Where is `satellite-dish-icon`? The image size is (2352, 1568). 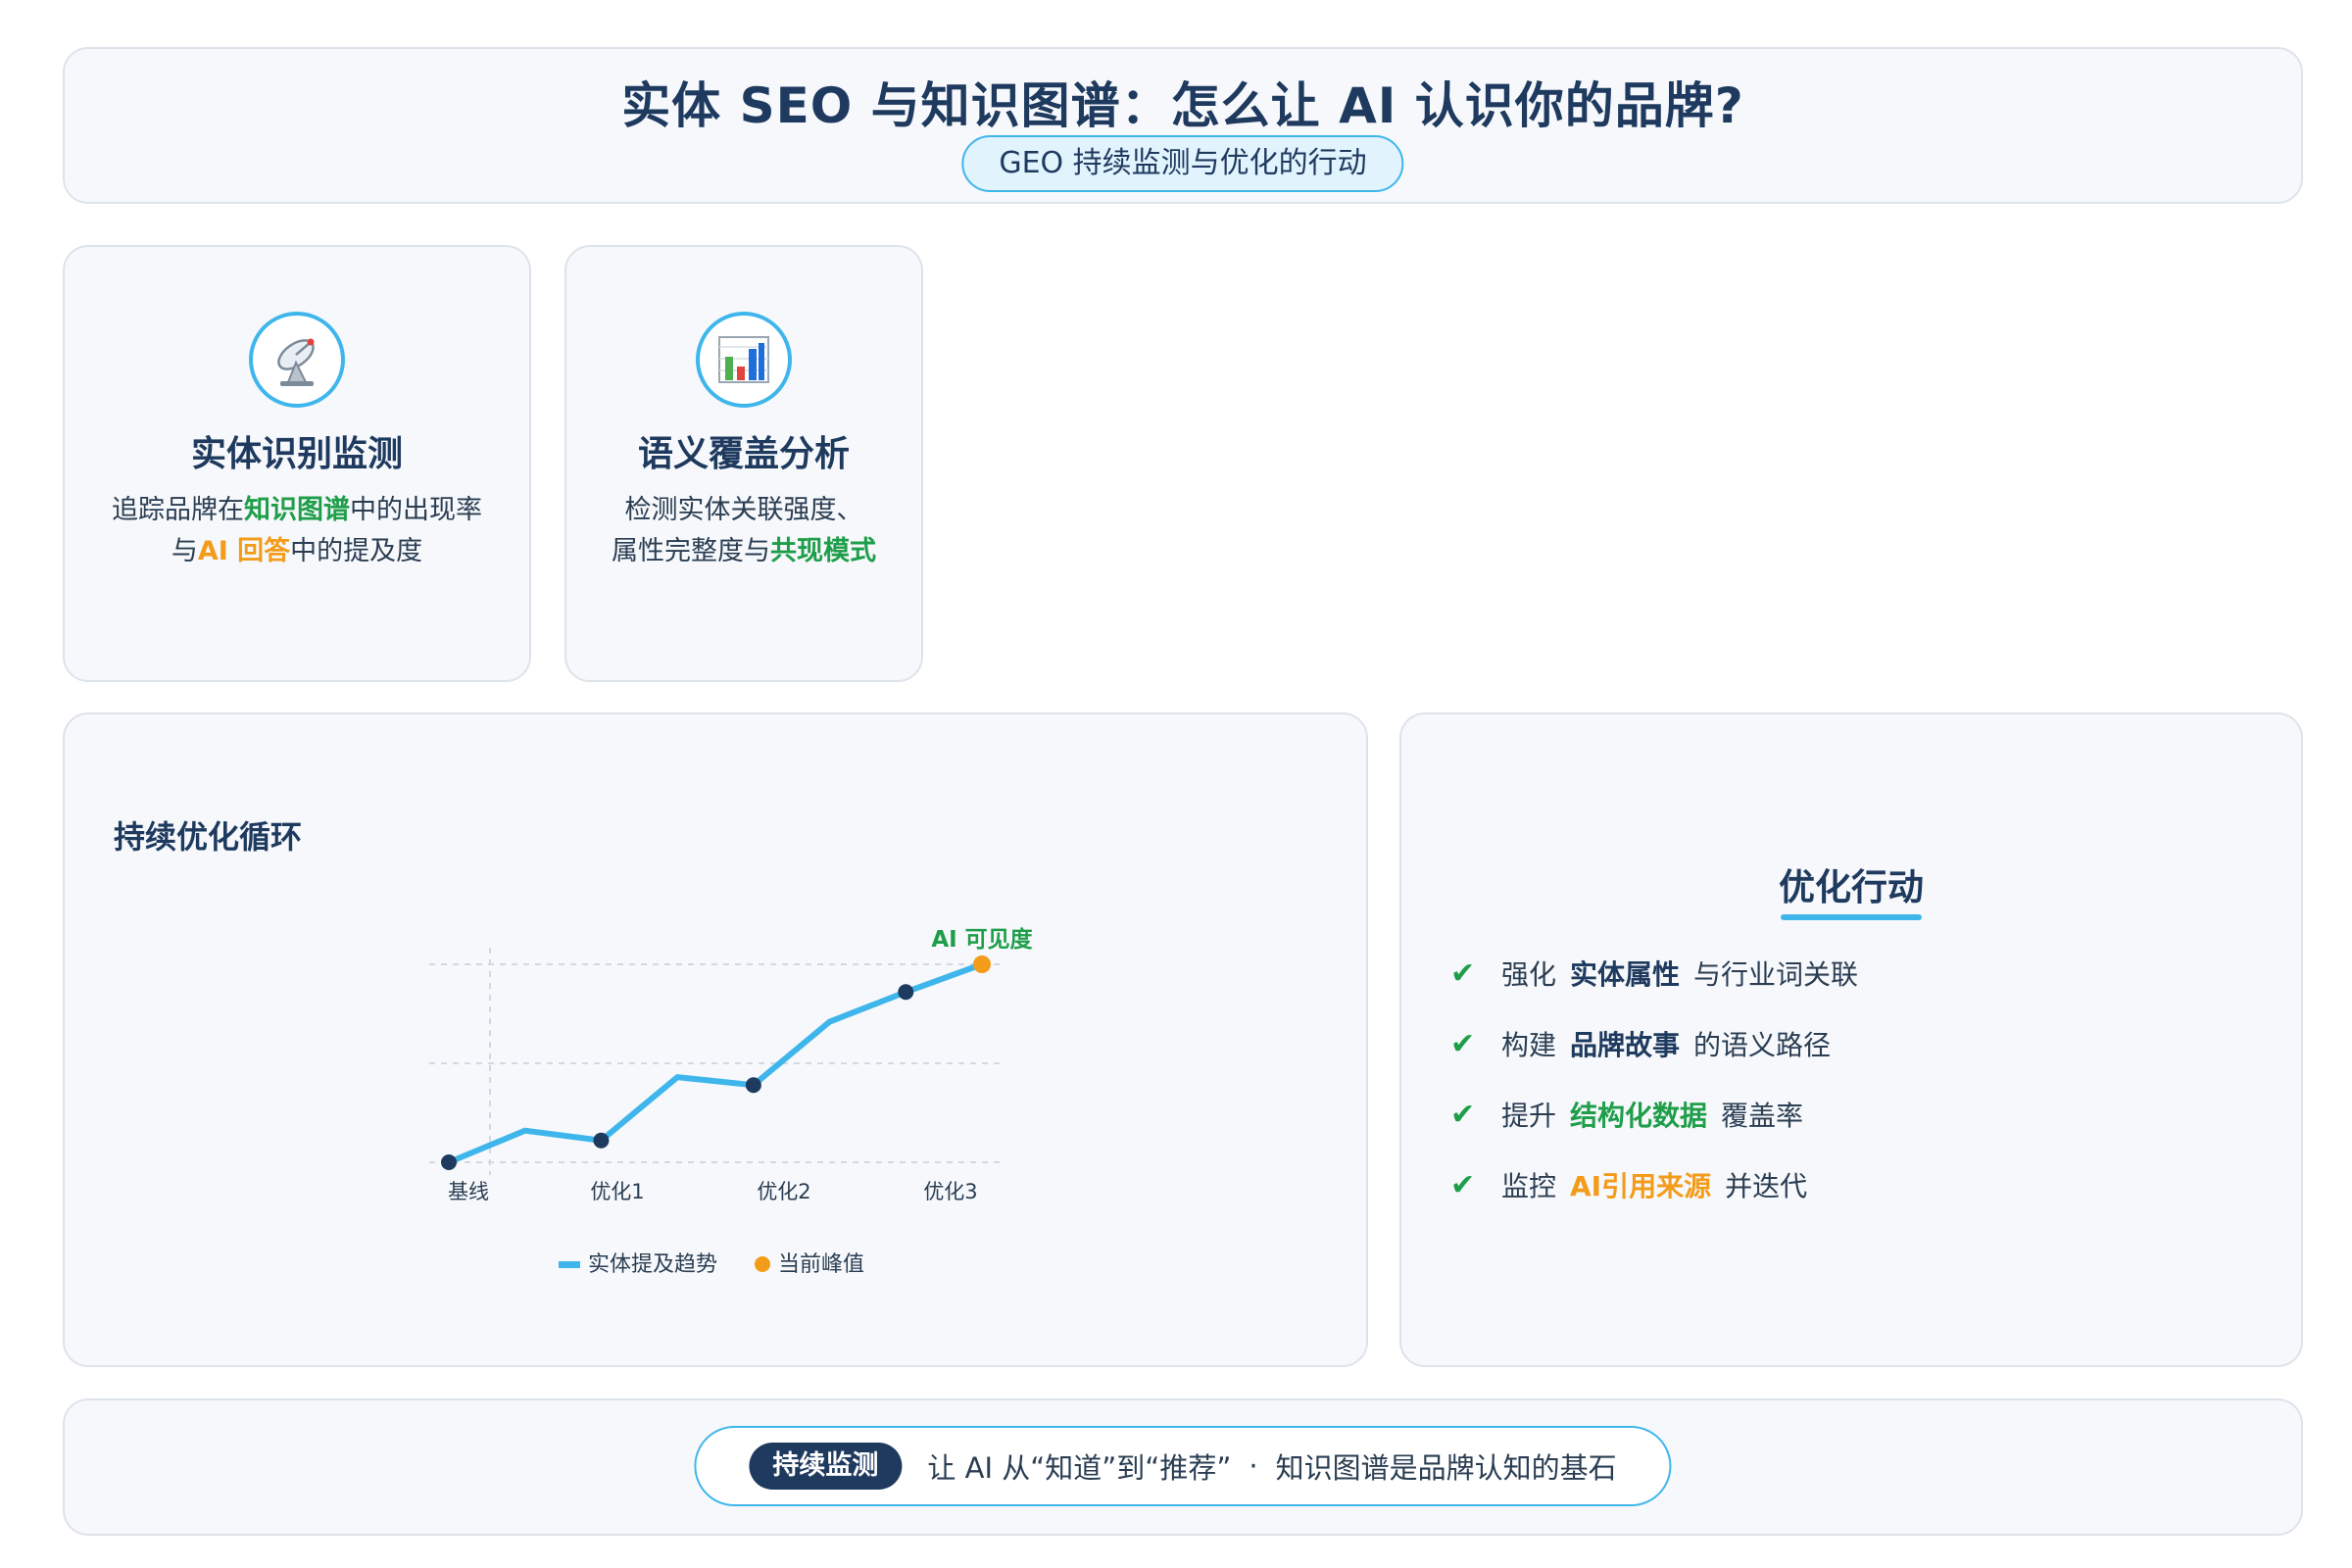 satellite-dish-icon is located at coordinates (297, 360).